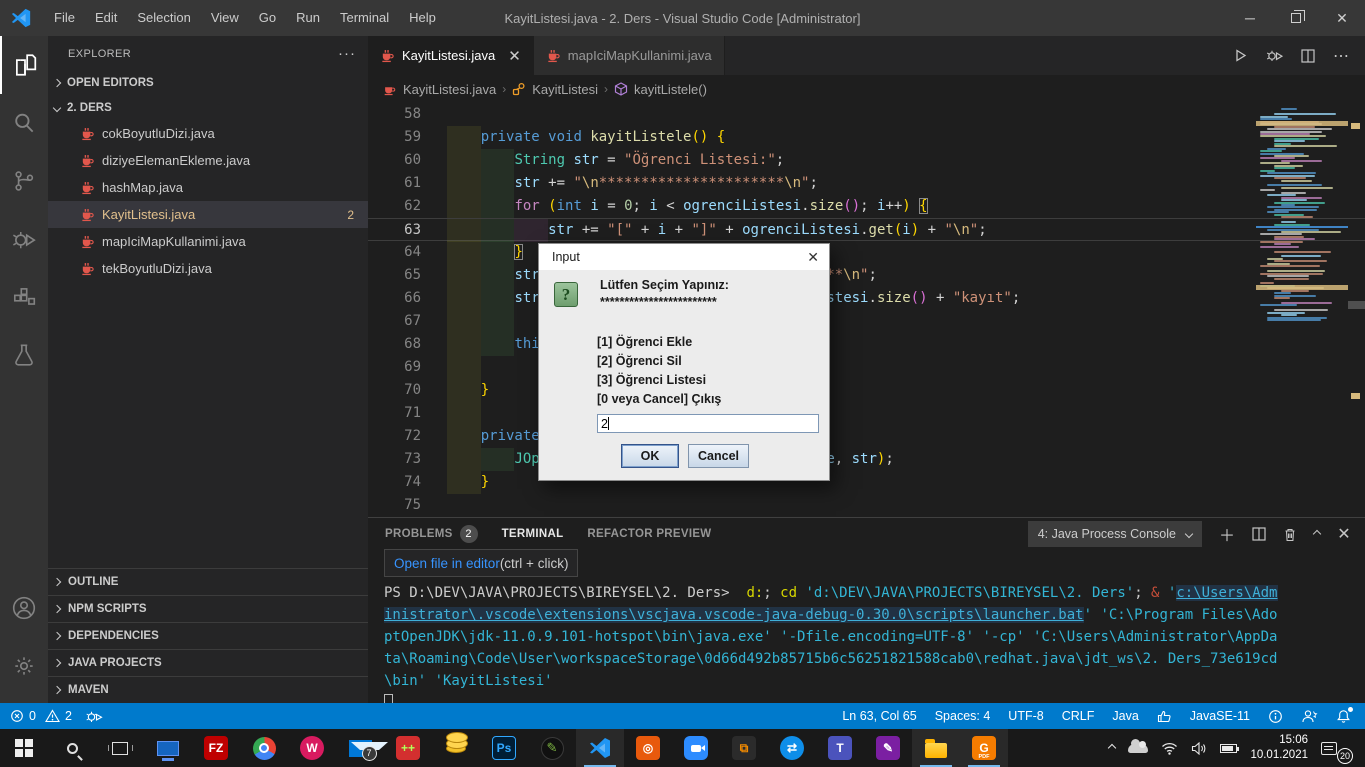 The height and width of the screenshot is (767, 1365). What do you see at coordinates (1227, 593) in the screenshot?
I see `terminal-file-link: c:\Users\Adm` at bounding box center [1227, 593].